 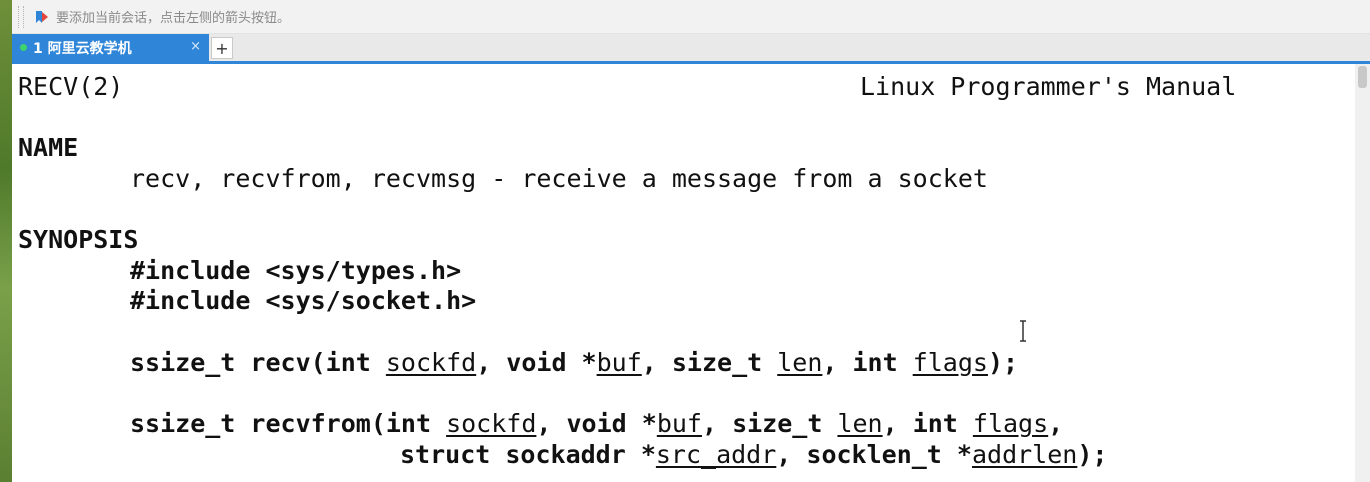 I want to click on recvfrom-end: ,, so click(x=1056, y=423).